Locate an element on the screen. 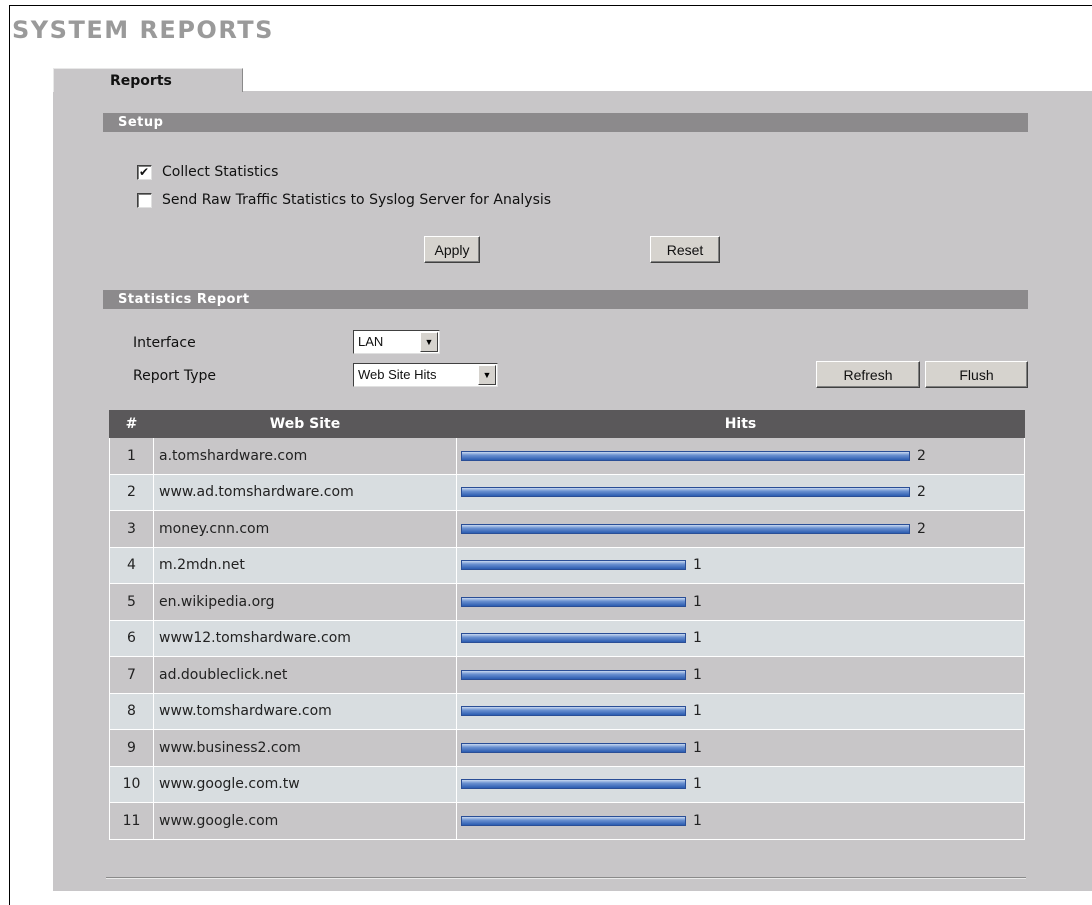  row-number: 4 is located at coordinates (131, 565).